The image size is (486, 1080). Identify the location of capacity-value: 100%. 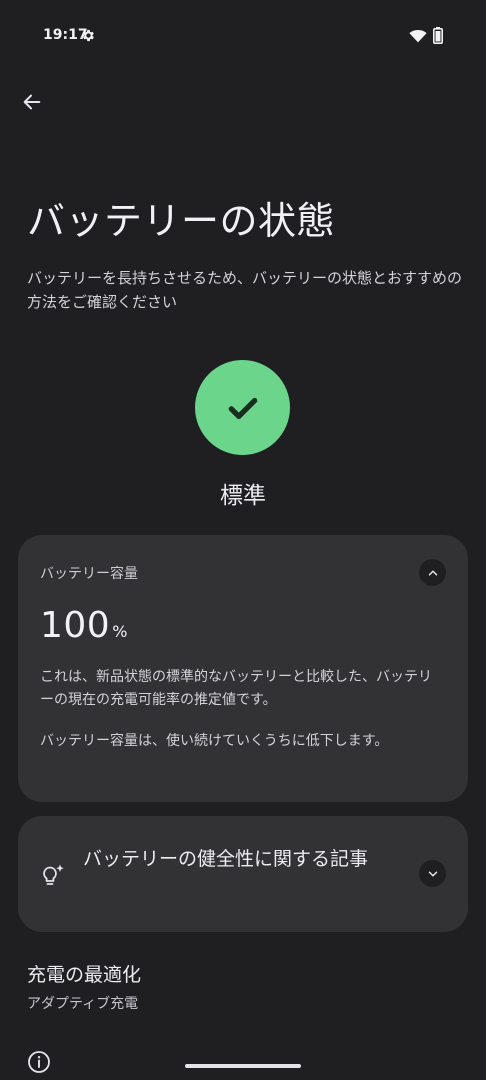
(83, 625).